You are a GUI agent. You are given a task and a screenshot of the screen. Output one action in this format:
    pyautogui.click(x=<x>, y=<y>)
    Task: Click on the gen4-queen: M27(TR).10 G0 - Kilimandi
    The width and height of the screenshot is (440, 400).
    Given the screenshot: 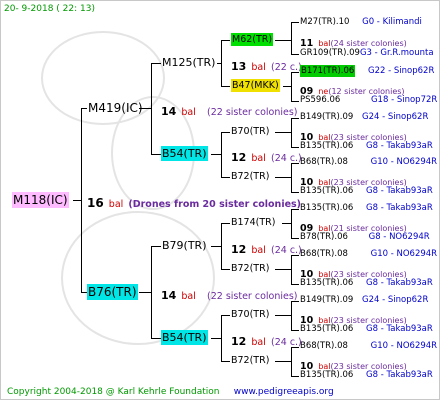 What is the action you would take?
    pyautogui.click(x=361, y=22)
    